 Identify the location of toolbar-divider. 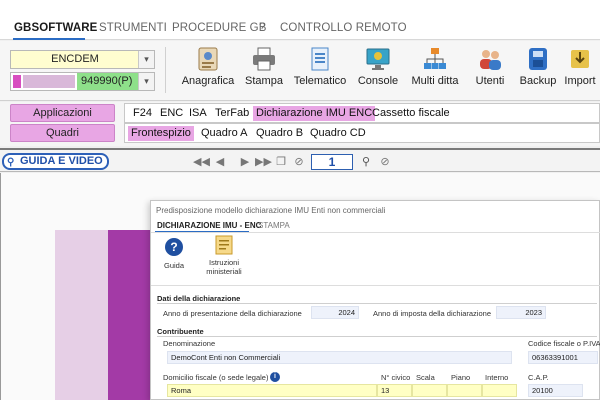
(375, 285).